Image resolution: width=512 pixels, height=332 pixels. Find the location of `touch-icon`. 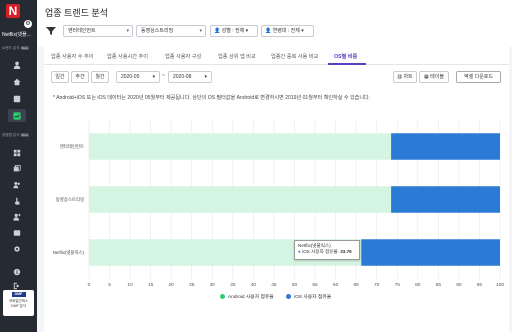

touch-icon is located at coordinates (17, 200).